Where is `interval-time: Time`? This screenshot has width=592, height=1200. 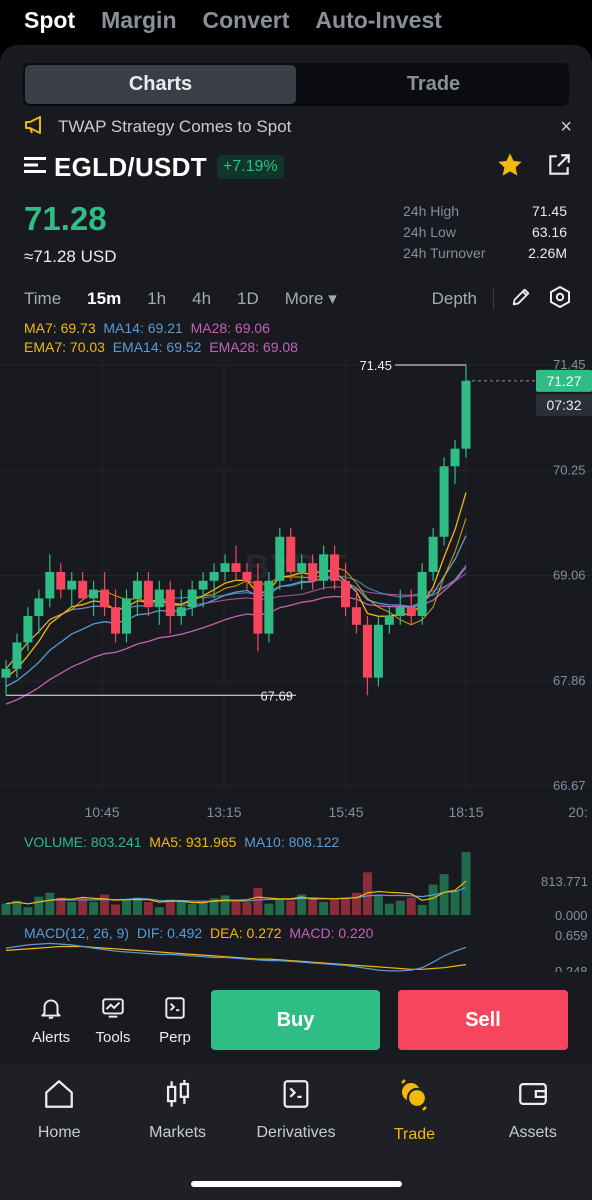
interval-time: Time is located at coordinates (42, 299).